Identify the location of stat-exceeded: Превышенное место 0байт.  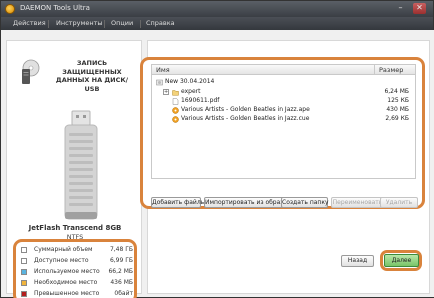
(77, 294).